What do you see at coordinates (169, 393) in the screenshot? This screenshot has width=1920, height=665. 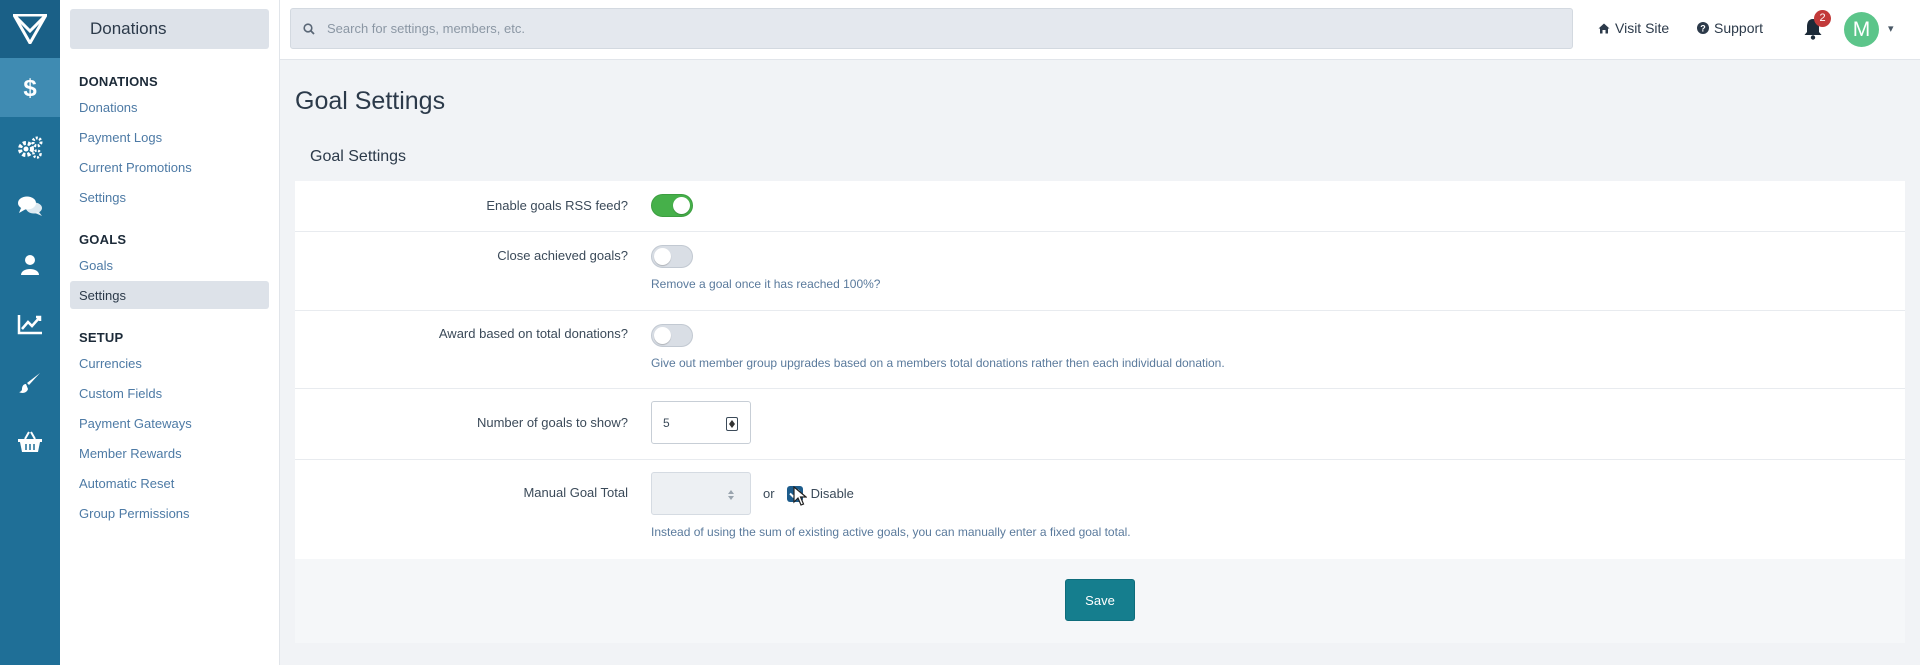 I see `sidebar-item-custom-fields: Custom Fields` at bounding box center [169, 393].